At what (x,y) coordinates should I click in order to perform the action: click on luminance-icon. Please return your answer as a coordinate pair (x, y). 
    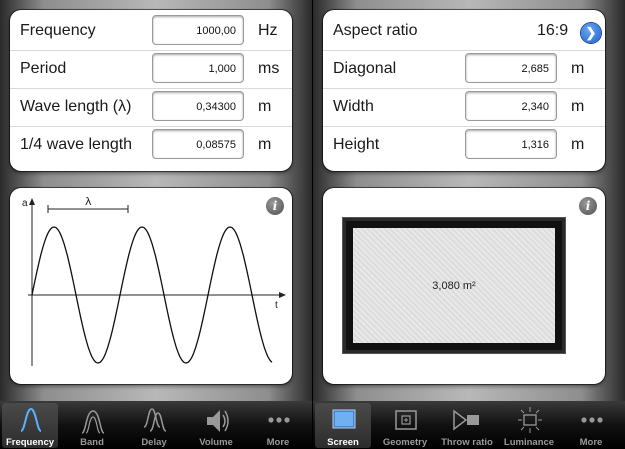
    Looking at the image, I should click on (530, 420).